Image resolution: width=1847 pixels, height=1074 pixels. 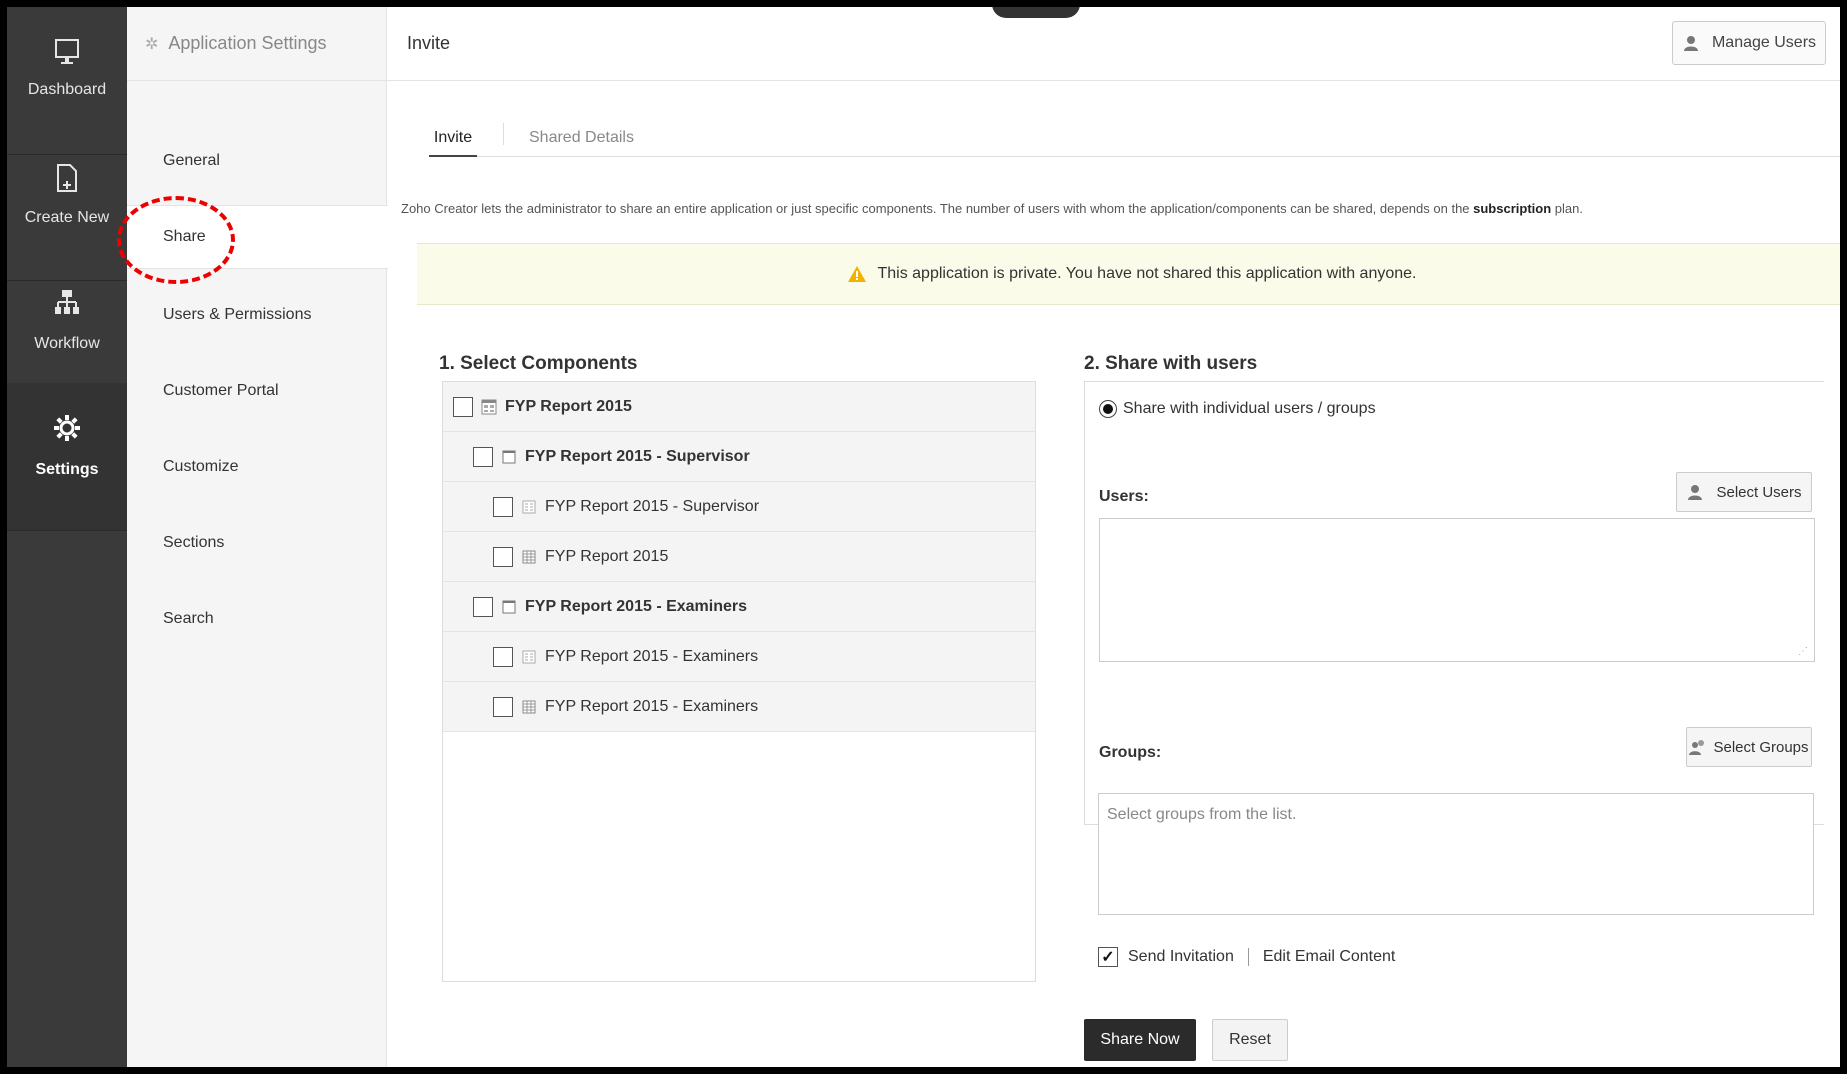 What do you see at coordinates (67, 431) in the screenshot?
I see `gear-icon` at bounding box center [67, 431].